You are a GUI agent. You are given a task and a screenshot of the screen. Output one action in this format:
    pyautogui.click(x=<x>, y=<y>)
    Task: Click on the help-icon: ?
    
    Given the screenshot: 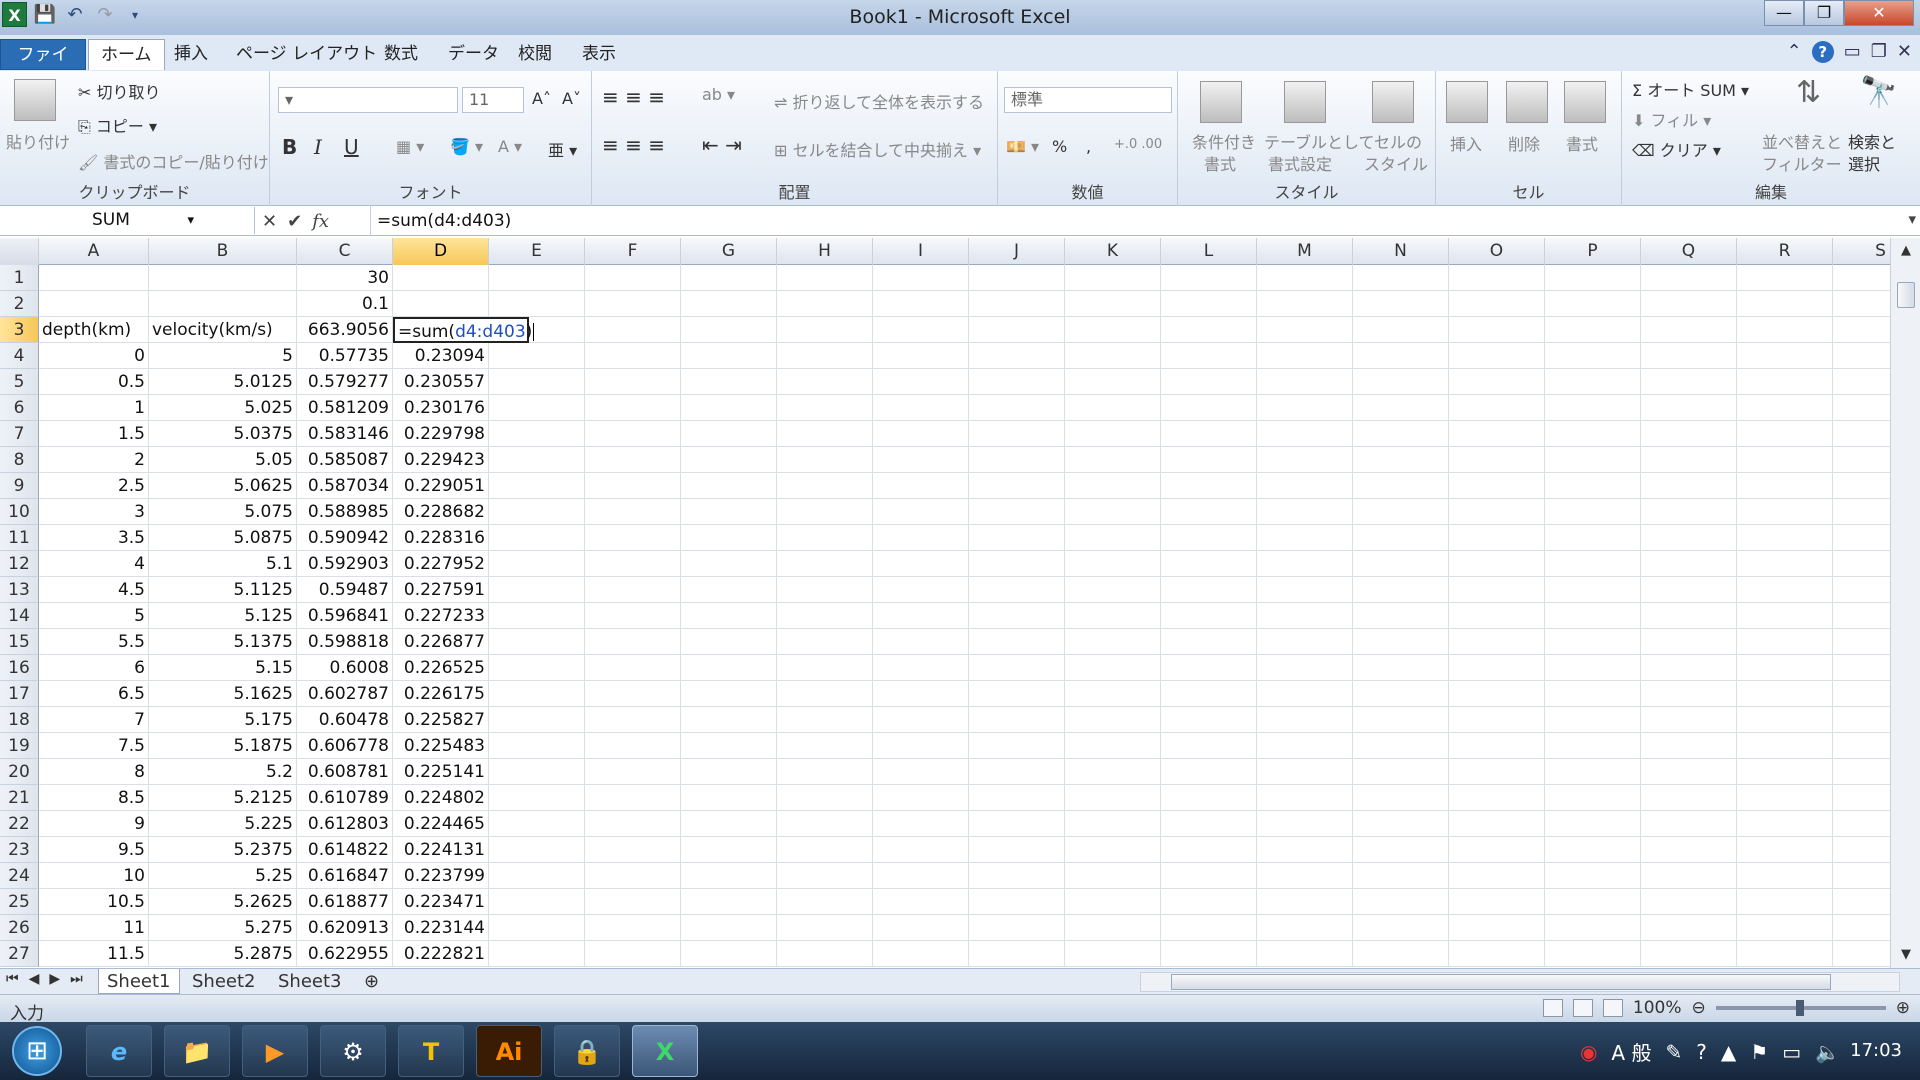 What is the action you would take?
    pyautogui.click(x=1822, y=52)
    